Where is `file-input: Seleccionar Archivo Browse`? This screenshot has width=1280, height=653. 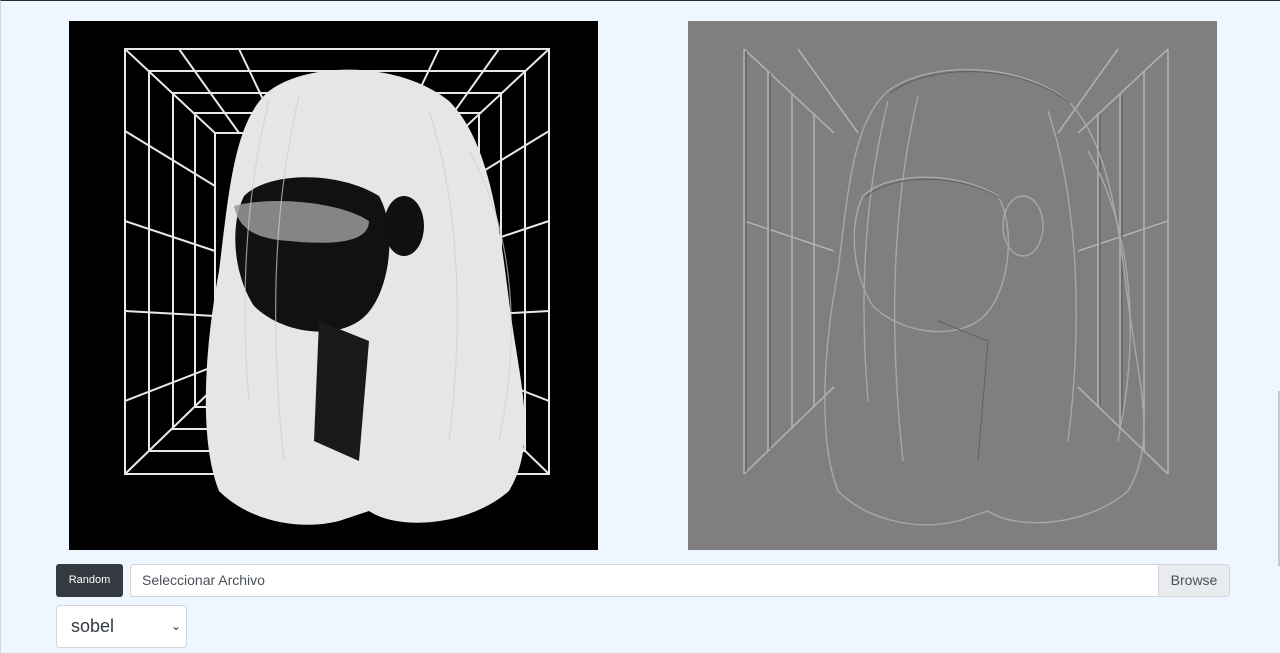 file-input: Seleccionar Archivo Browse is located at coordinates (680, 580).